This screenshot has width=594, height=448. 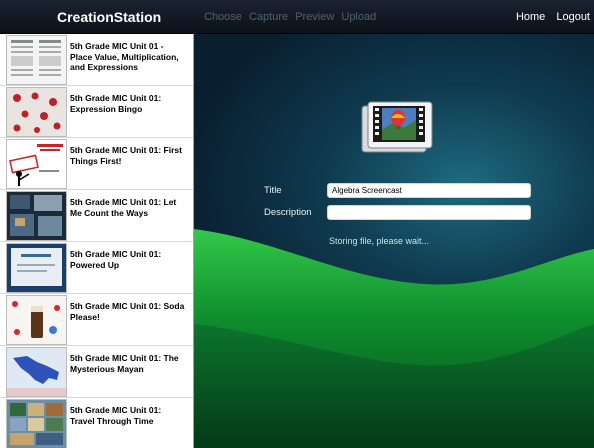 I want to click on map-thumbnail, so click(x=36, y=372).